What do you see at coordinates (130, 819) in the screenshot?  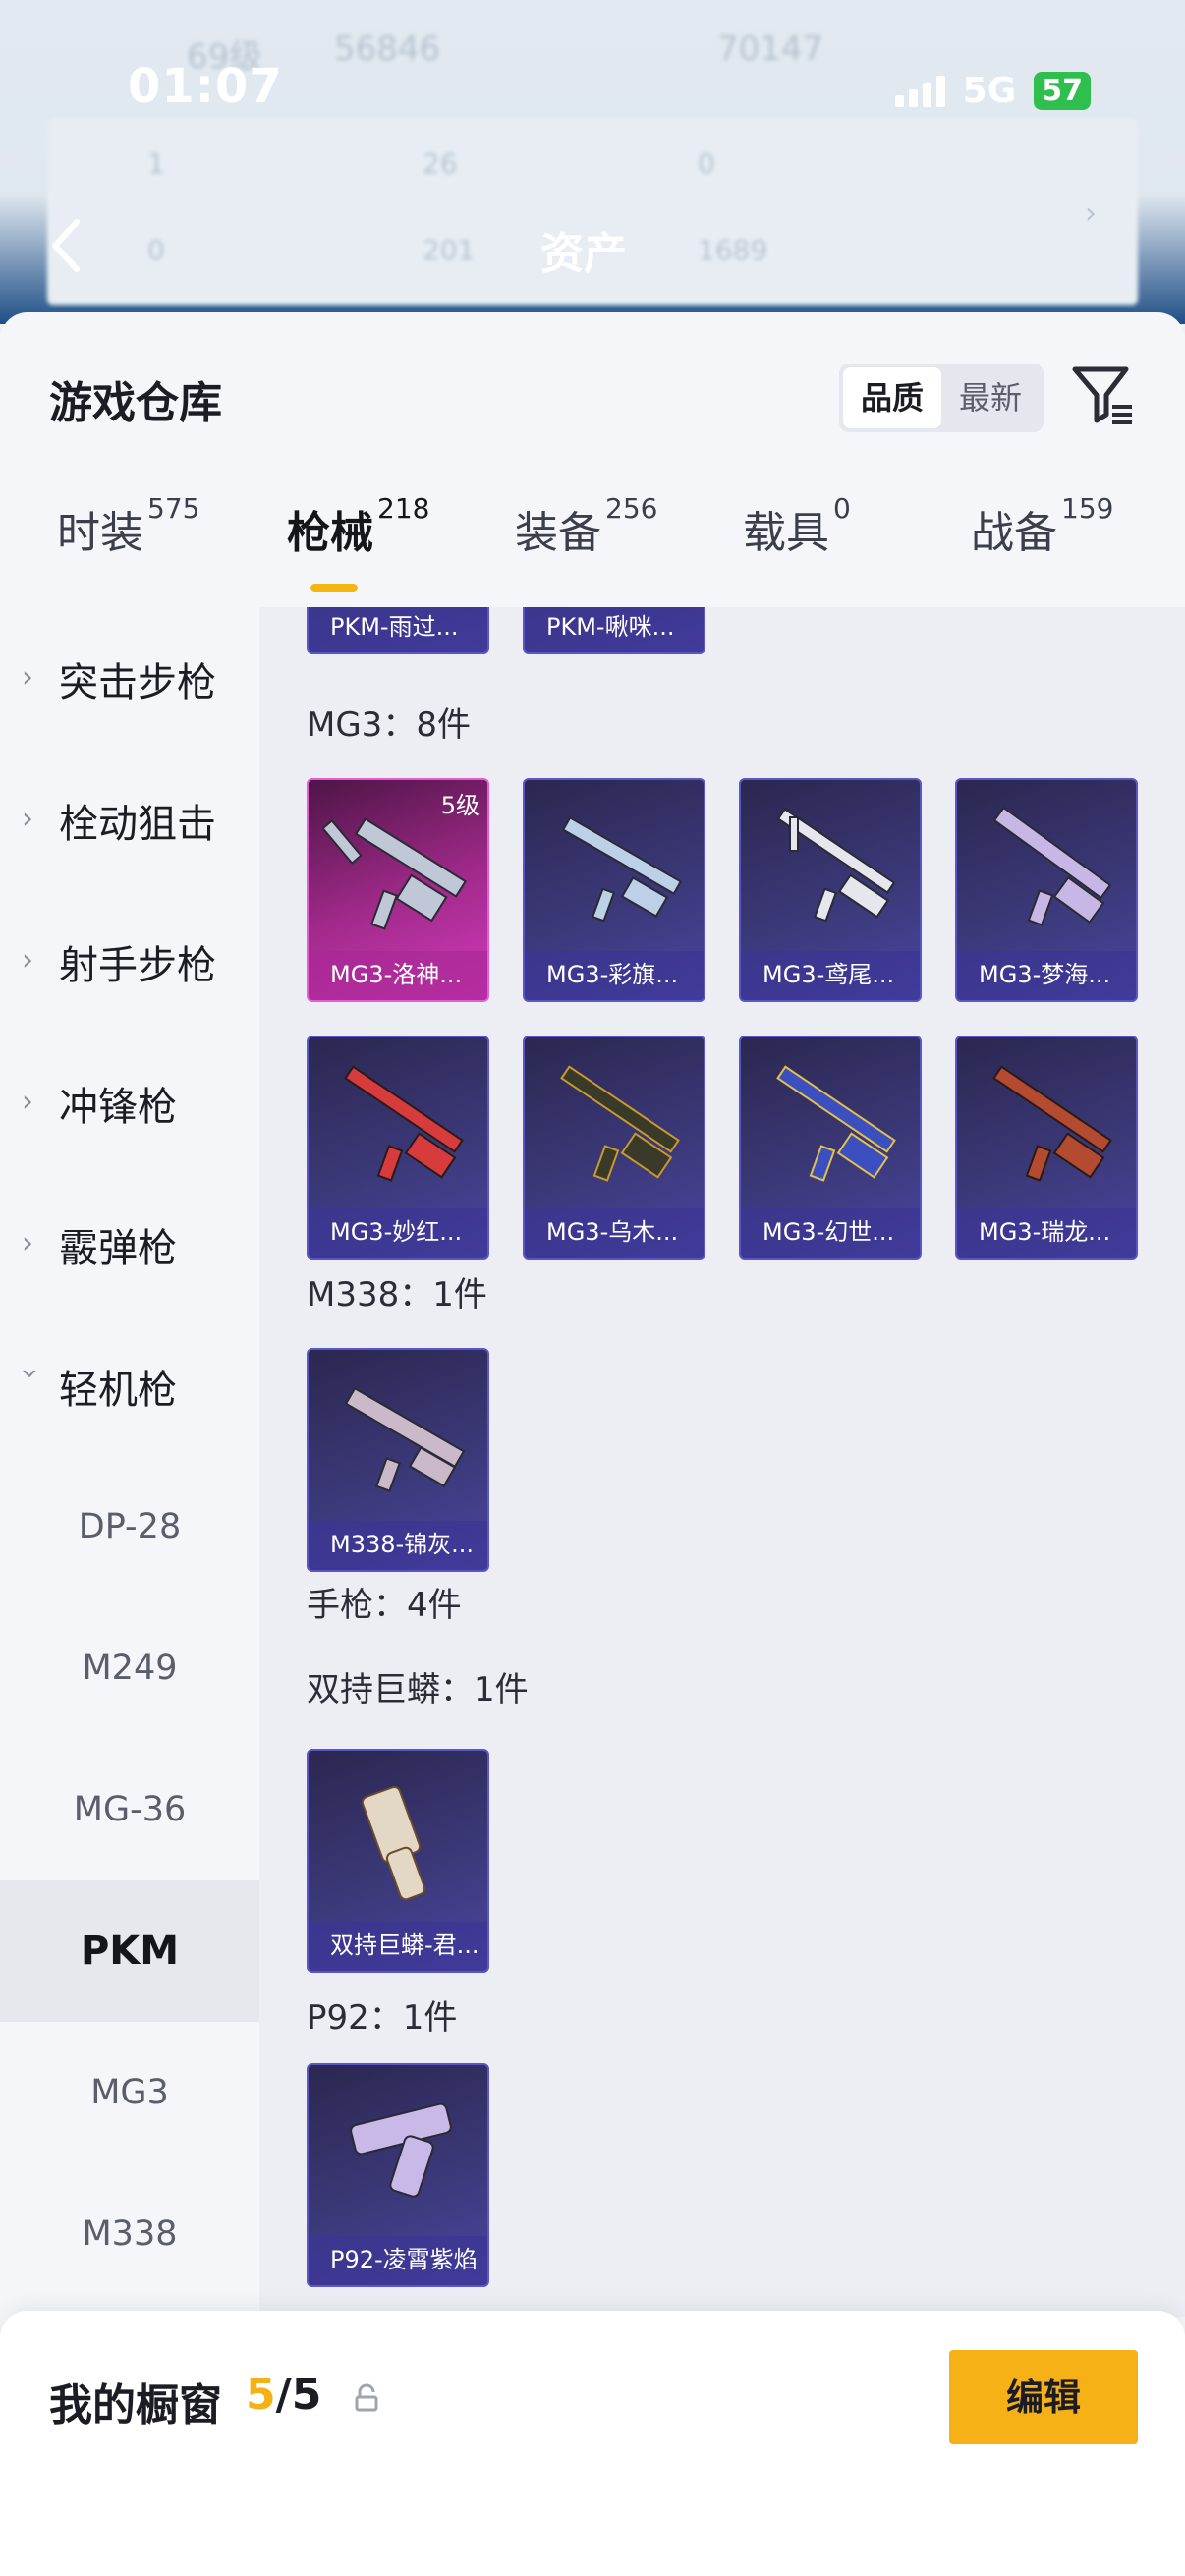 I see `sidebar-item-bolt-sniper: › 栓动狙击` at bounding box center [130, 819].